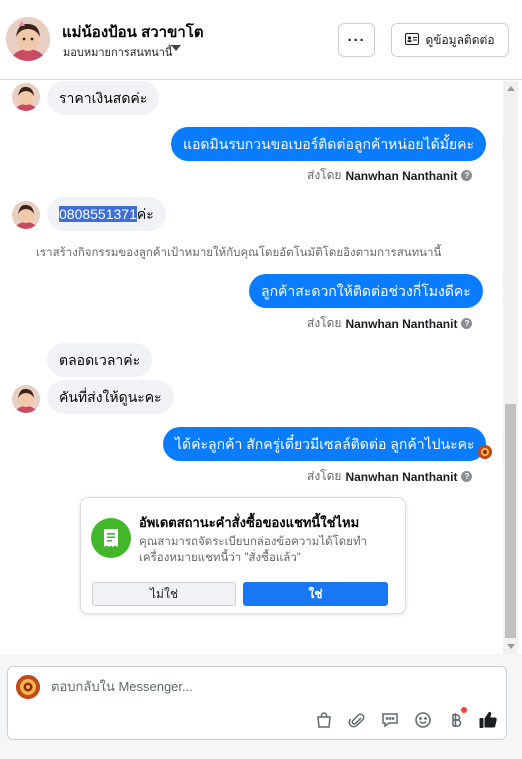  Describe the element at coordinates (315, 594) in the screenshot. I see `yes-button: ใช่` at that location.